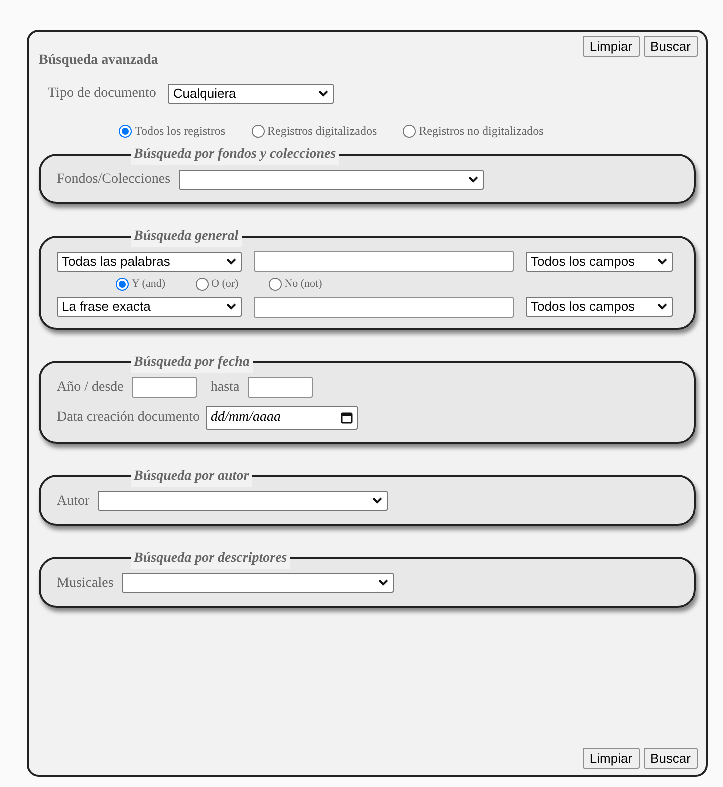  I want to click on radio-label: Registros no digitalizados, so click(481, 131).